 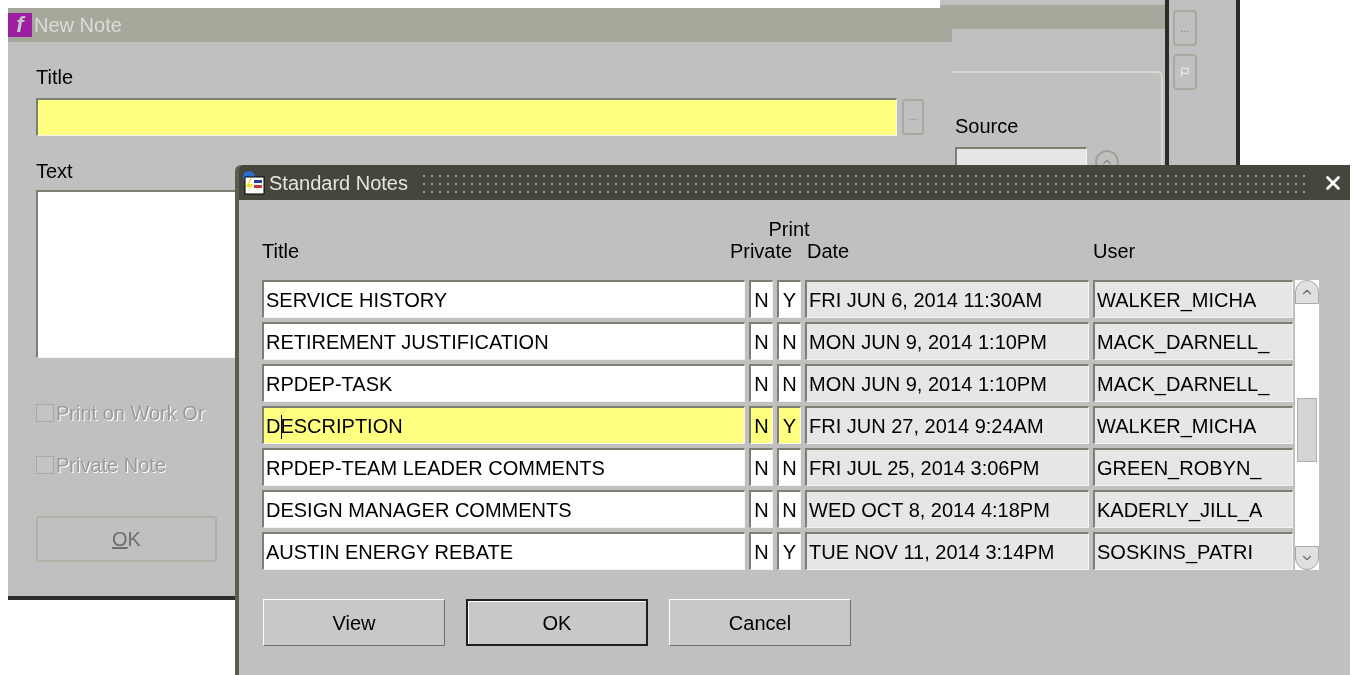 I want to click on checkbox-label: Print on Work Or, so click(x=130, y=413).